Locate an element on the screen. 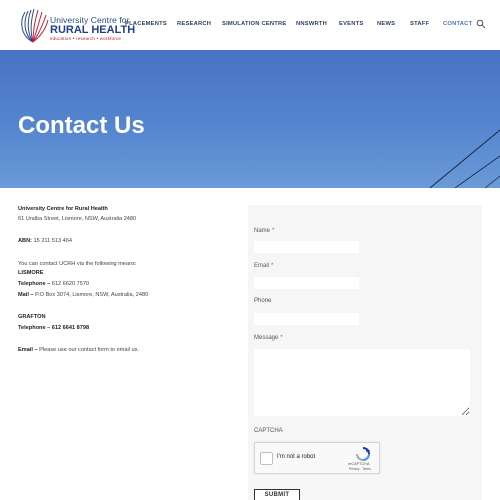 The image size is (500, 500). nav-events: EVENTS is located at coordinates (351, 24).